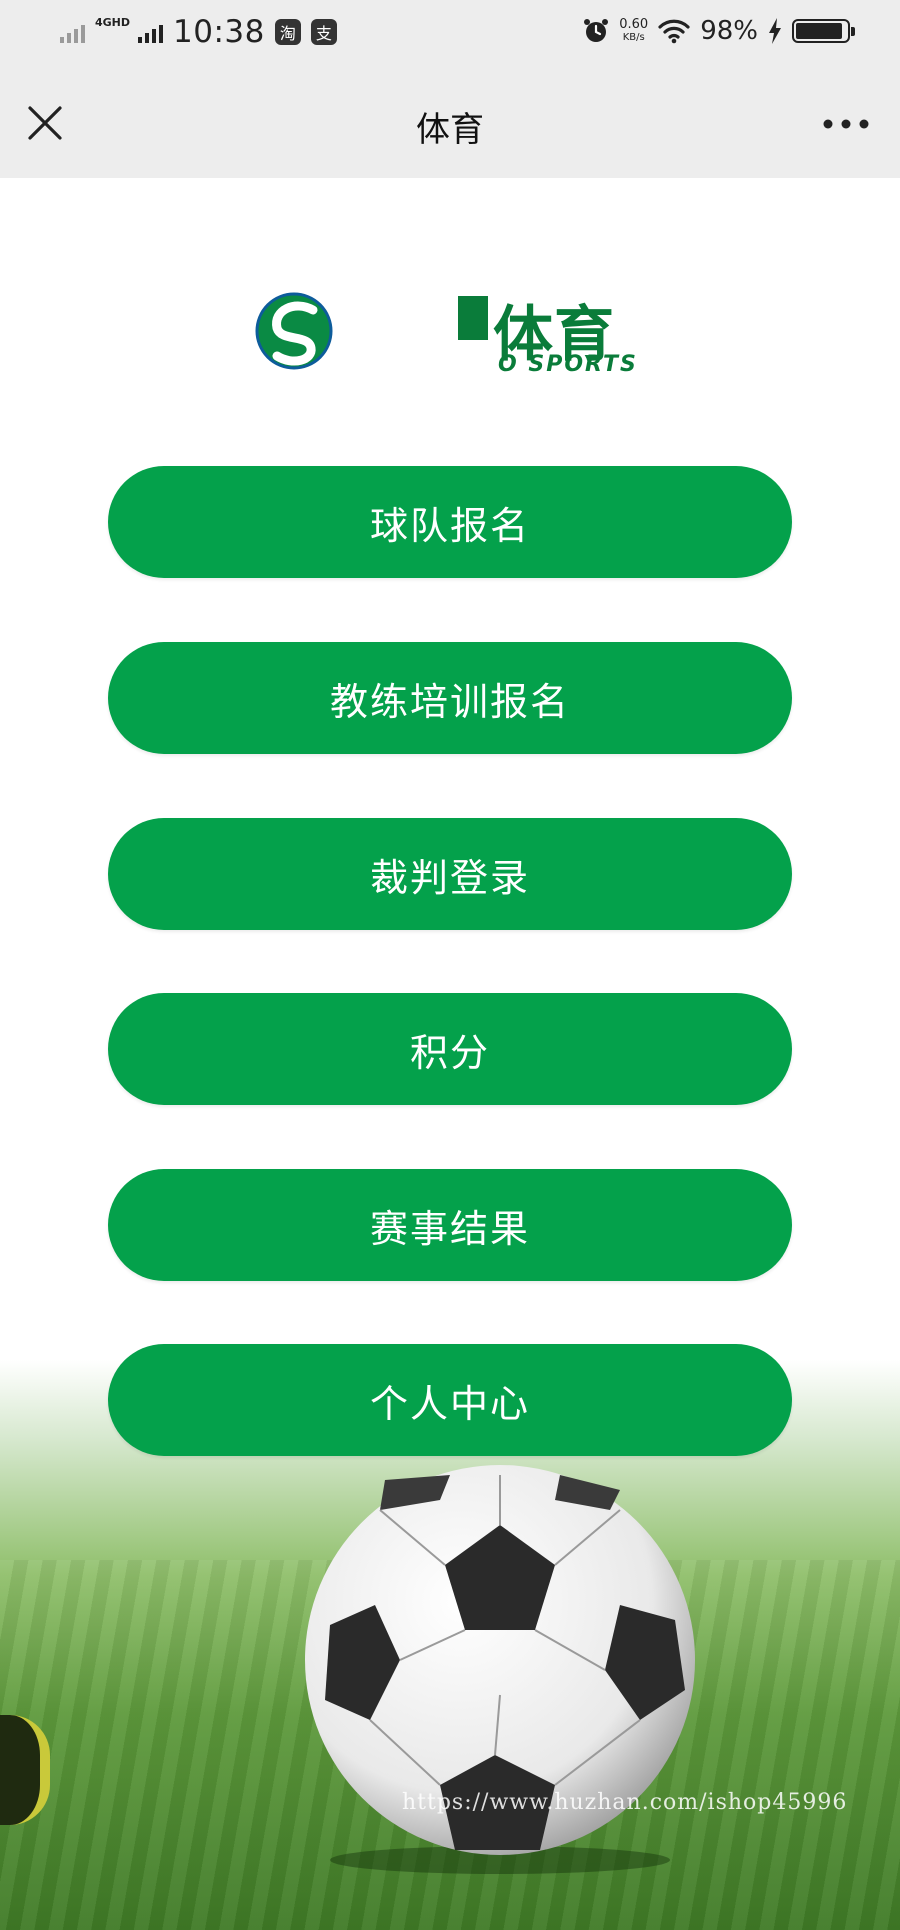  I want to click on signal-icon-sim2, so click(72, 32).